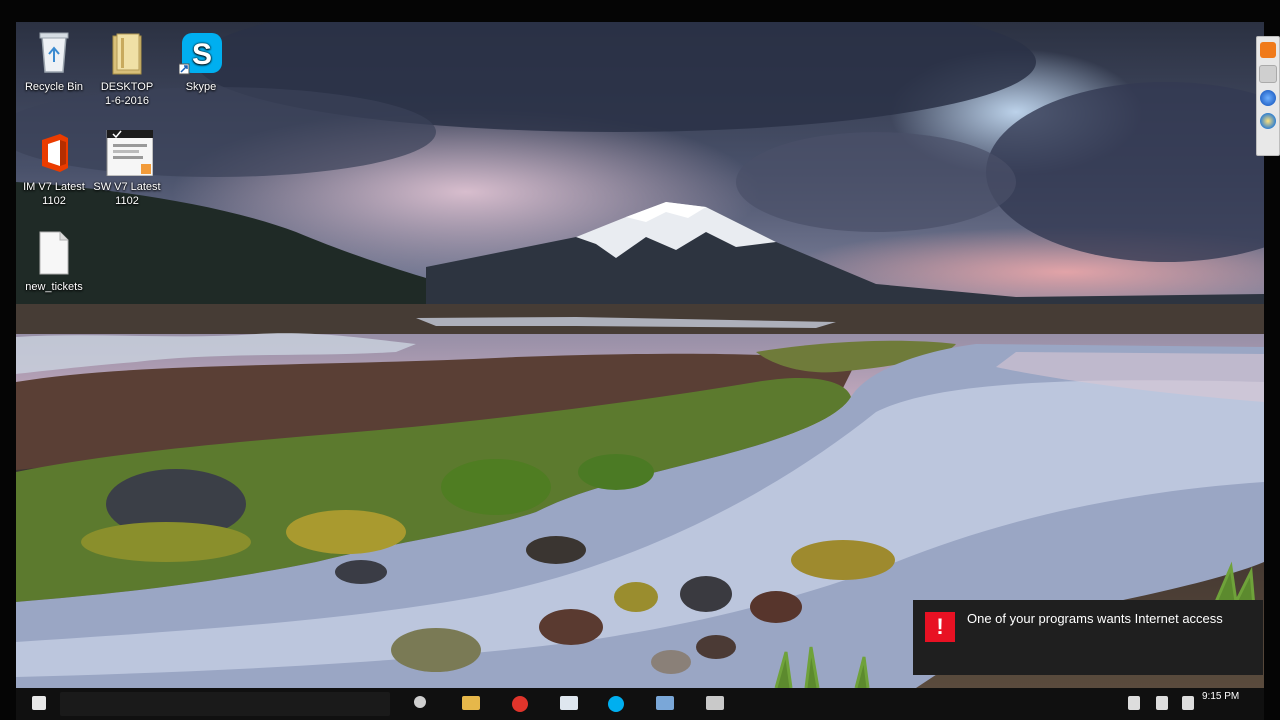 Image resolution: width=1280 pixels, height=720 pixels. What do you see at coordinates (129, 153) in the screenshot?
I see `document-shortcut-icon` at bounding box center [129, 153].